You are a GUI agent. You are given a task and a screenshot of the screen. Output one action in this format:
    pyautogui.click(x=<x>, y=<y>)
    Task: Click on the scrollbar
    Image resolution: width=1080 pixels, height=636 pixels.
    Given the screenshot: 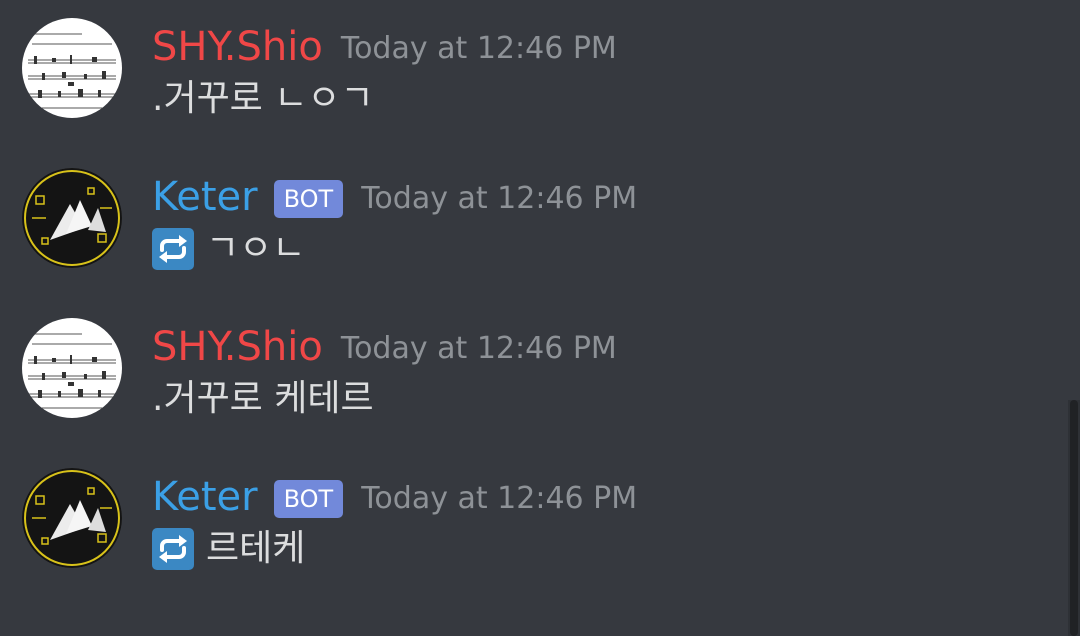 What is the action you would take?
    pyautogui.click(x=1074, y=518)
    